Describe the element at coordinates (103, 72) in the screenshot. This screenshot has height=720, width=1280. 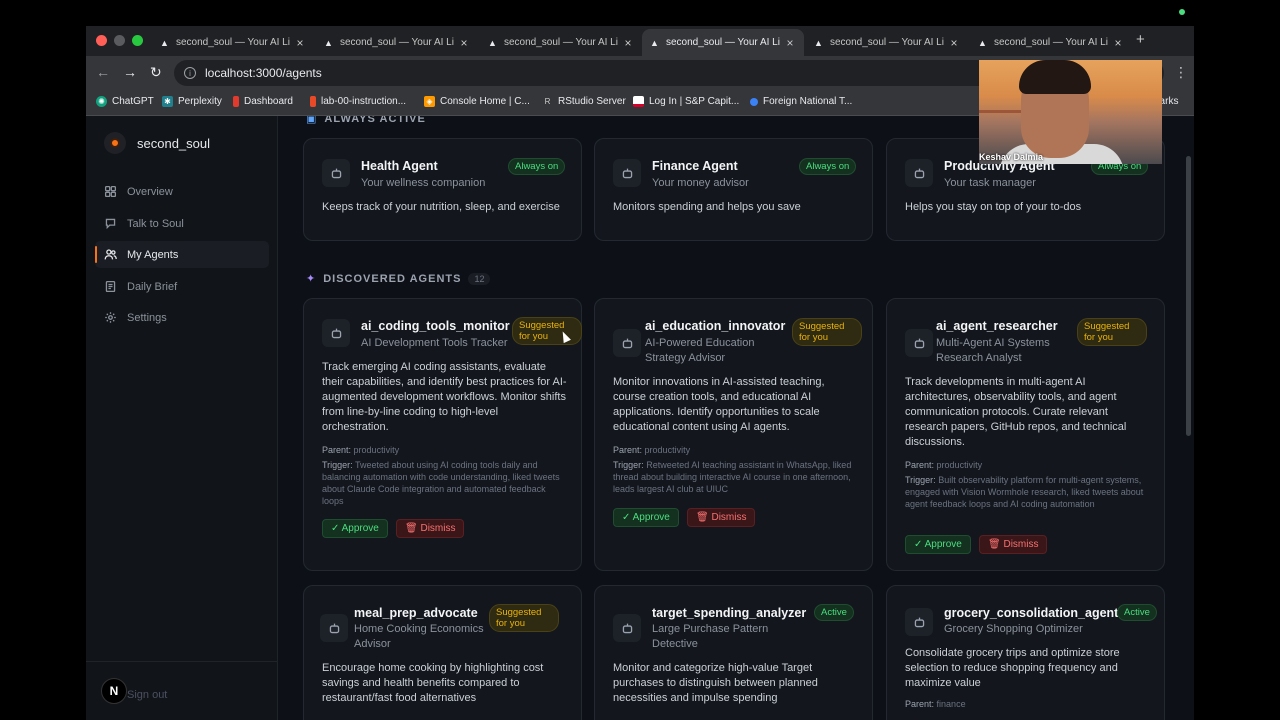
I see `back-icon: ←` at that location.